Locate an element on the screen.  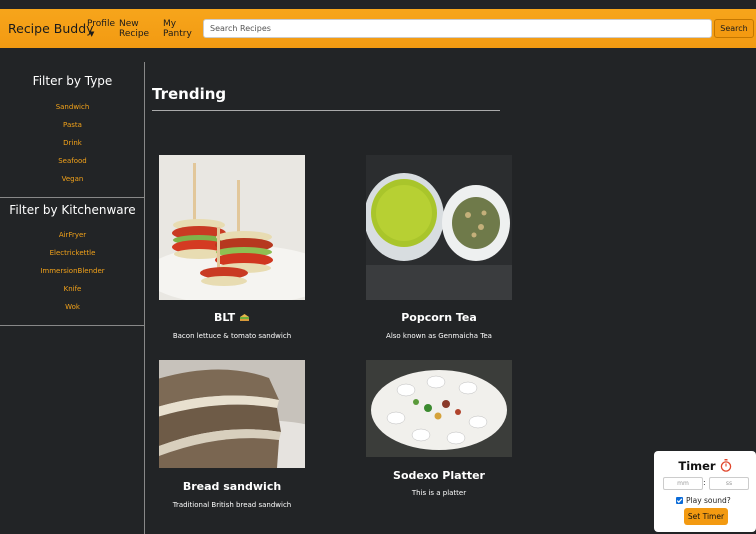
card-image-blt is located at coordinates (232, 227).